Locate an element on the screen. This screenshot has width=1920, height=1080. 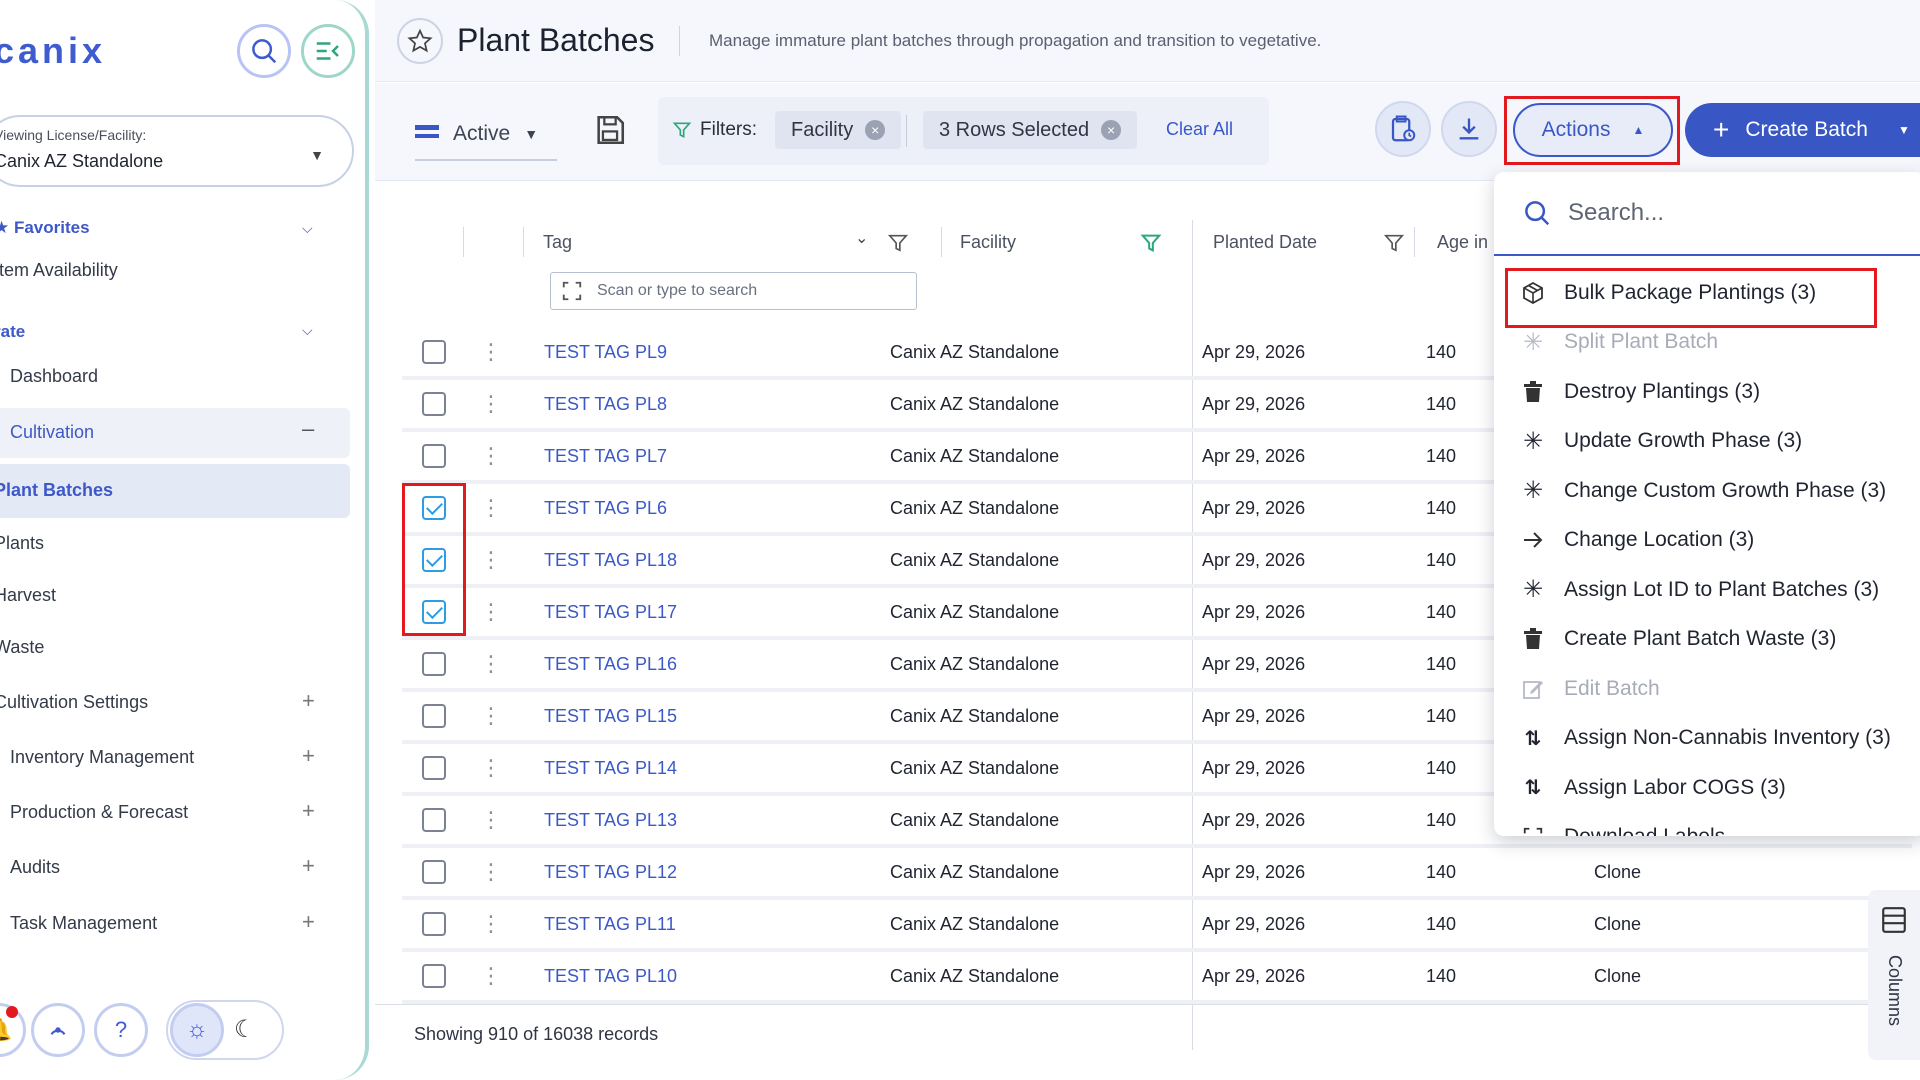
menu-item-create-waste: Create Plant Batch Waste (3) is located at coordinates (1707, 640).